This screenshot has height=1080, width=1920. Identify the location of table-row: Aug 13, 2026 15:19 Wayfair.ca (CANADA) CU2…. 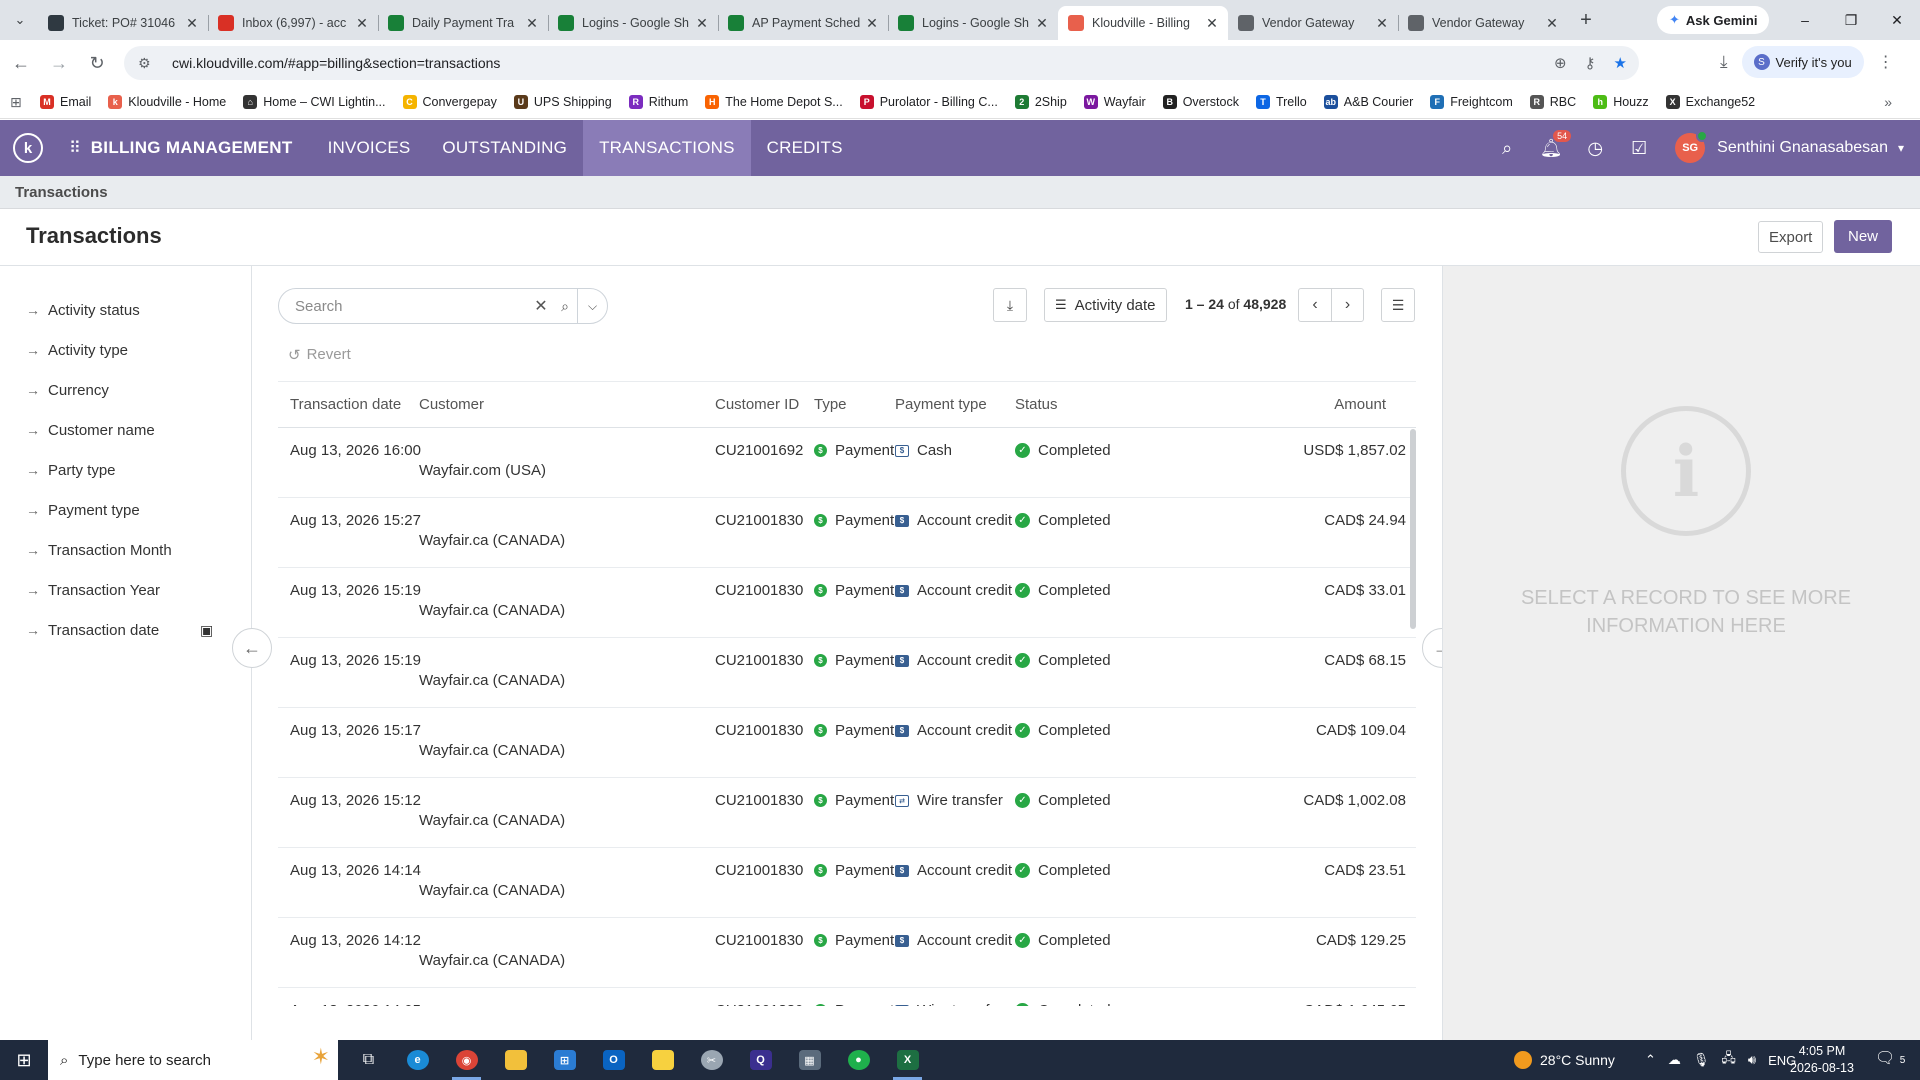
(847, 673).